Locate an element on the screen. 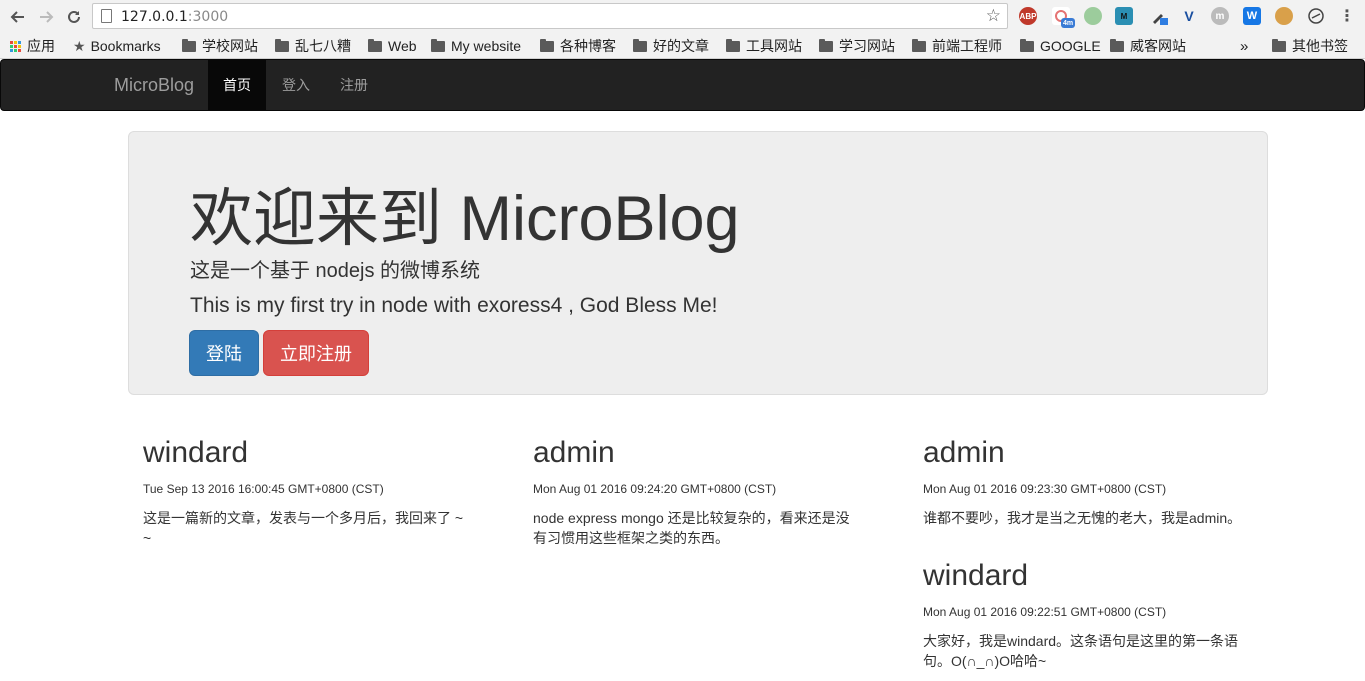 The width and height of the screenshot is (1365, 681). bookmark-folder: 学校网站 is located at coordinates (220, 46).